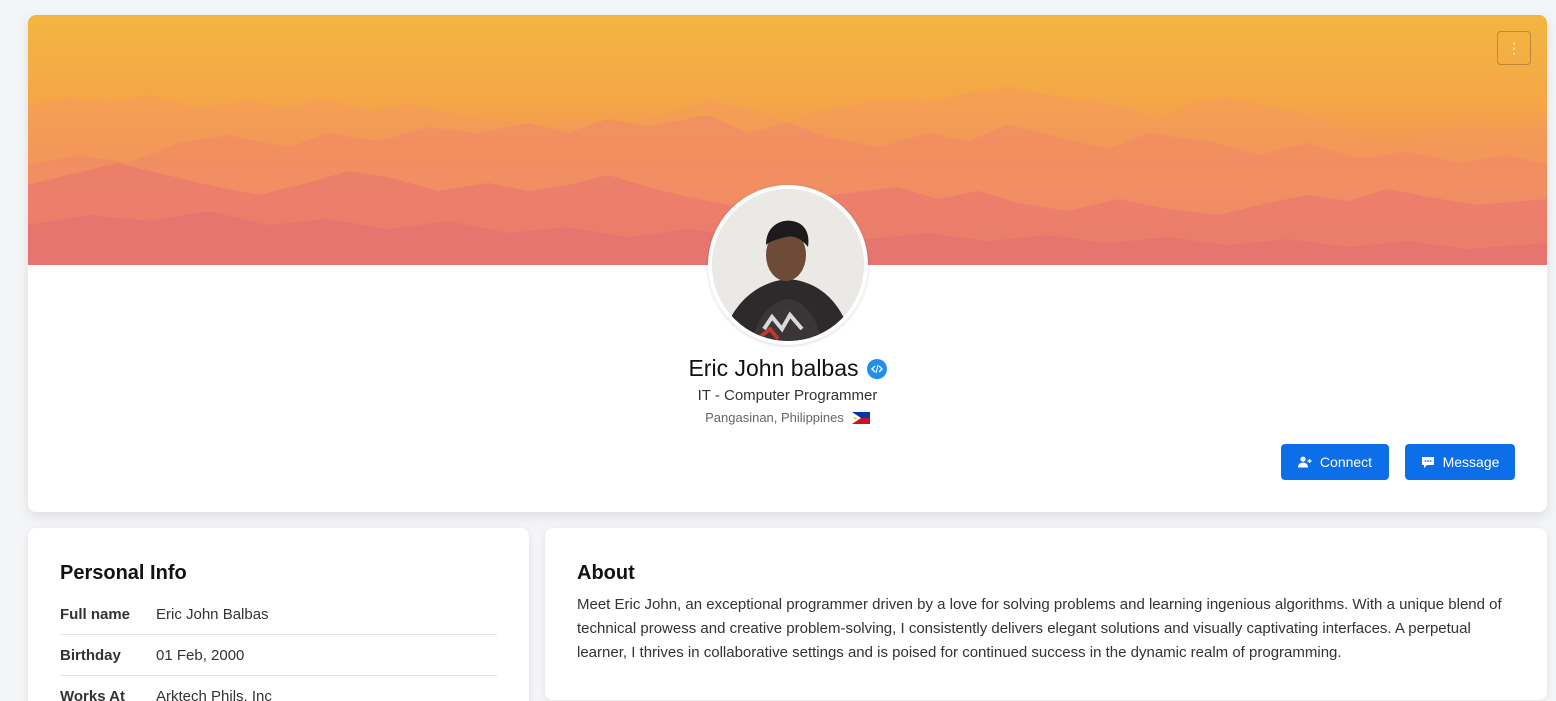 The image size is (1556, 701). I want to click on more-options-button: ⋮, so click(1514, 48).